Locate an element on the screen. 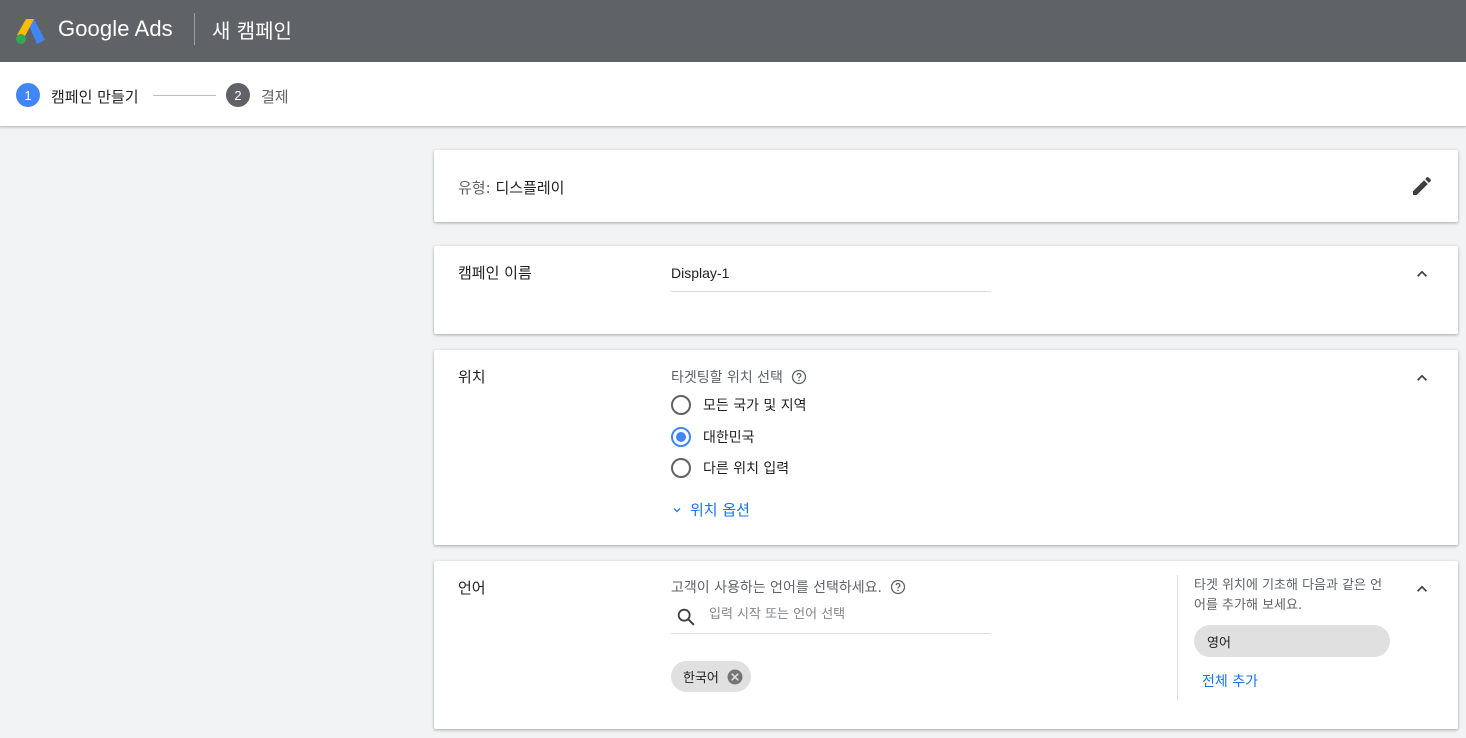 This screenshot has height=738, width=1466. step-2-indicator: 2 is located at coordinates (238, 95).